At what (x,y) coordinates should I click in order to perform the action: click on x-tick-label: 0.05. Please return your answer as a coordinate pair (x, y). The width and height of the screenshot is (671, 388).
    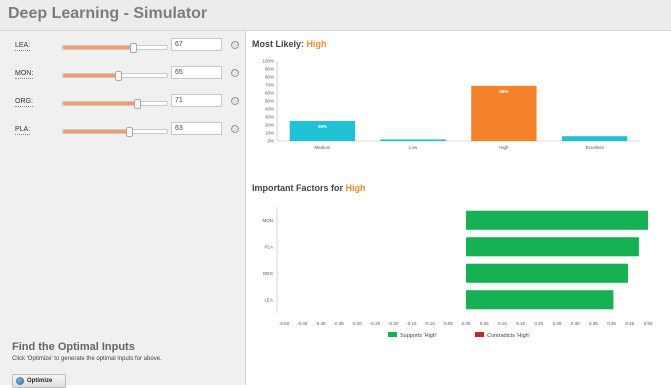
    Looking at the image, I should click on (484, 323).